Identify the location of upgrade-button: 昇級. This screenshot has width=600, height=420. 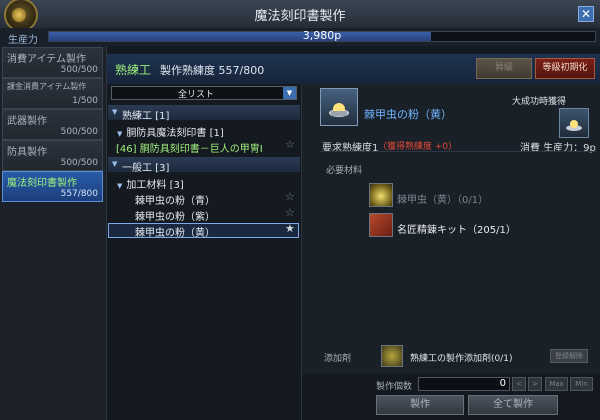
(504, 68).